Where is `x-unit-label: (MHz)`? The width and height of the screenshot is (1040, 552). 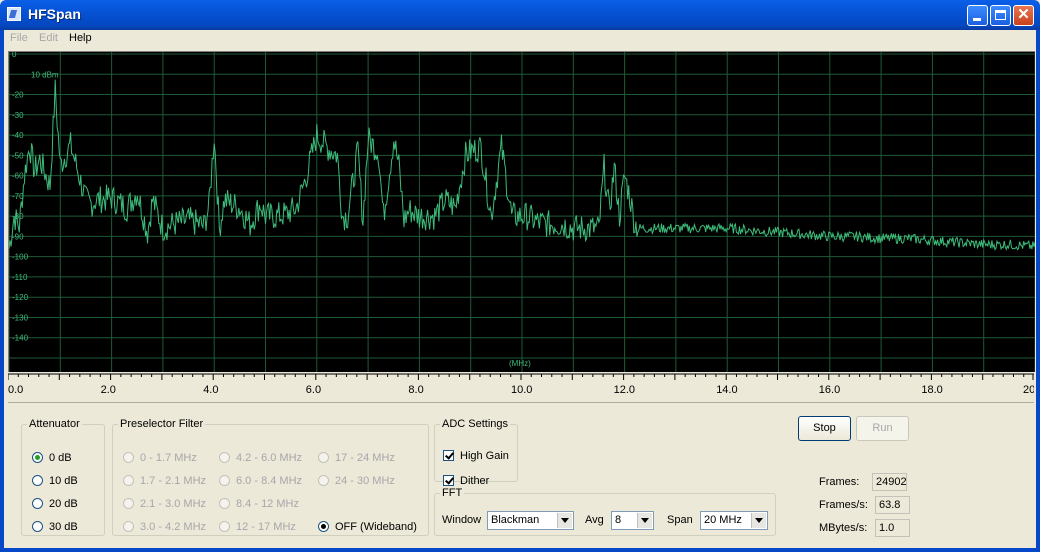 x-unit-label: (MHz) is located at coordinates (520, 363).